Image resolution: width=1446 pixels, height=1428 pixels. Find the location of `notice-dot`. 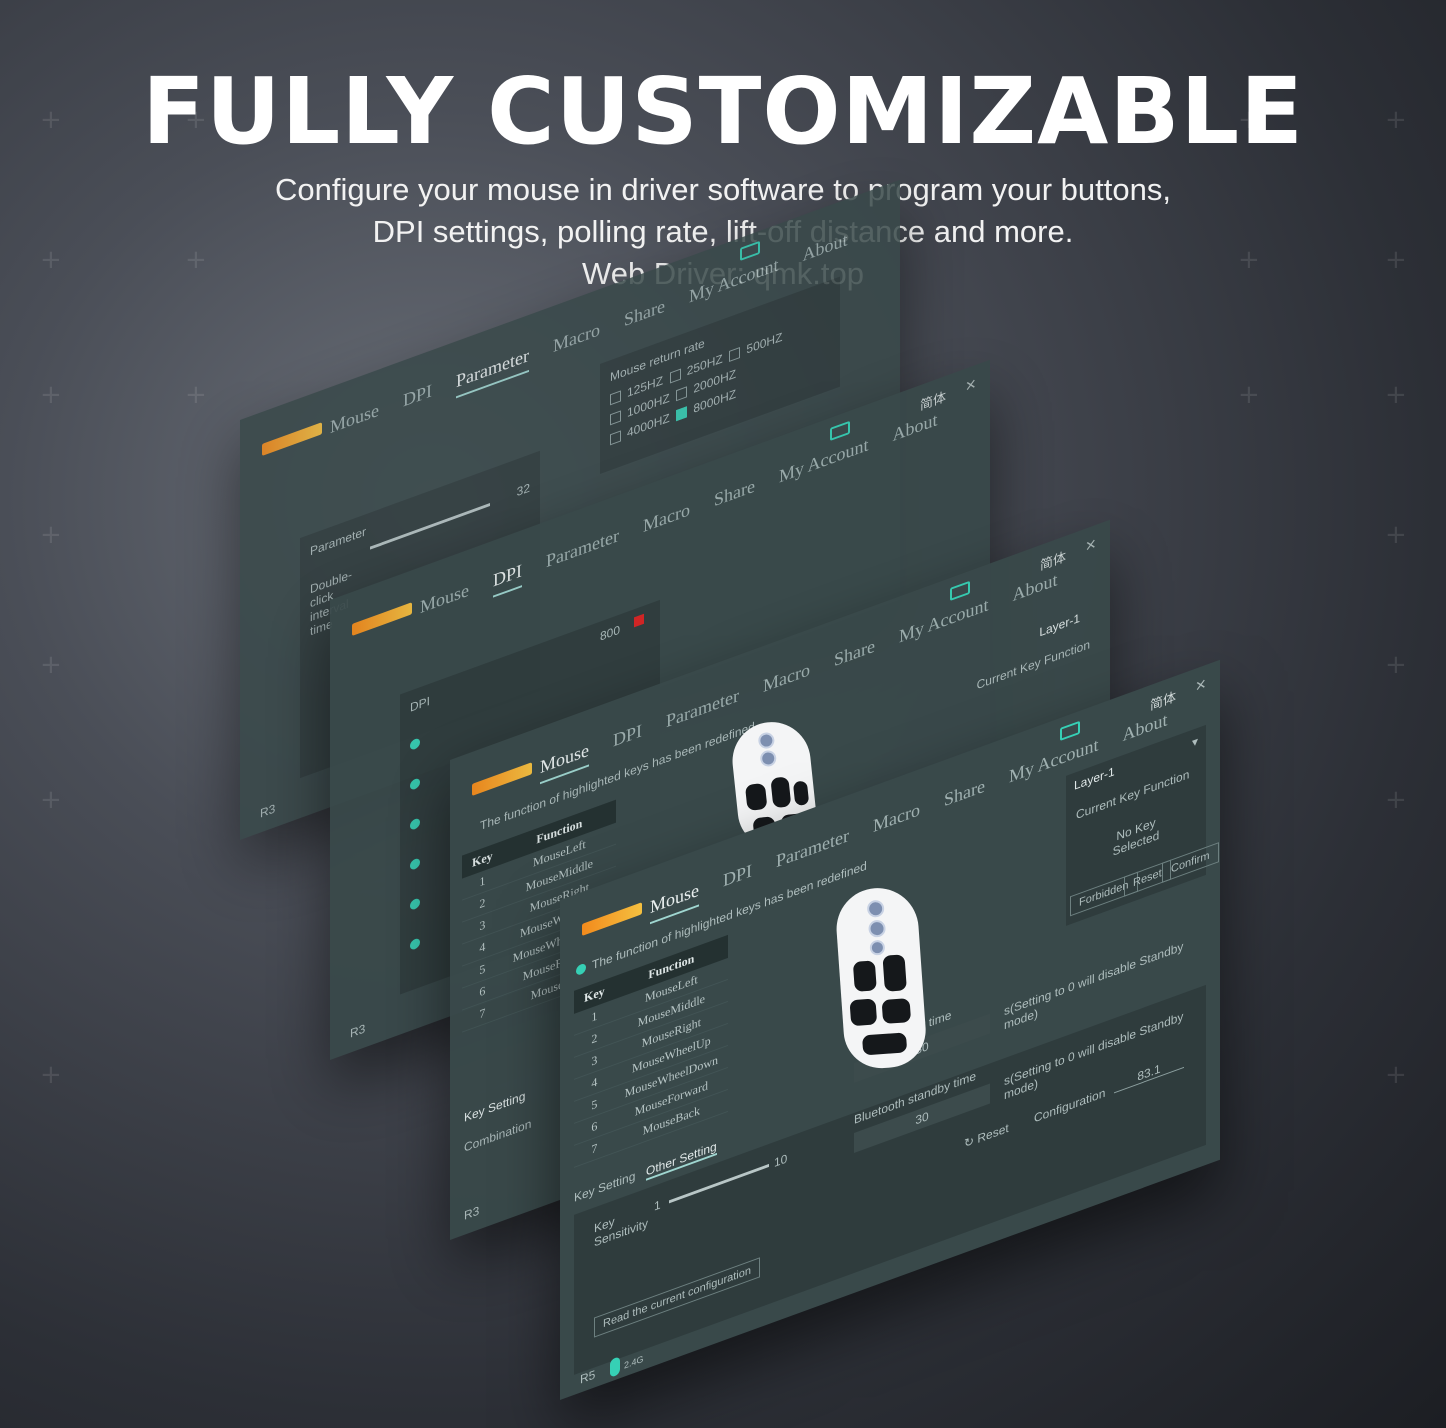

notice-dot is located at coordinates (581, 969).